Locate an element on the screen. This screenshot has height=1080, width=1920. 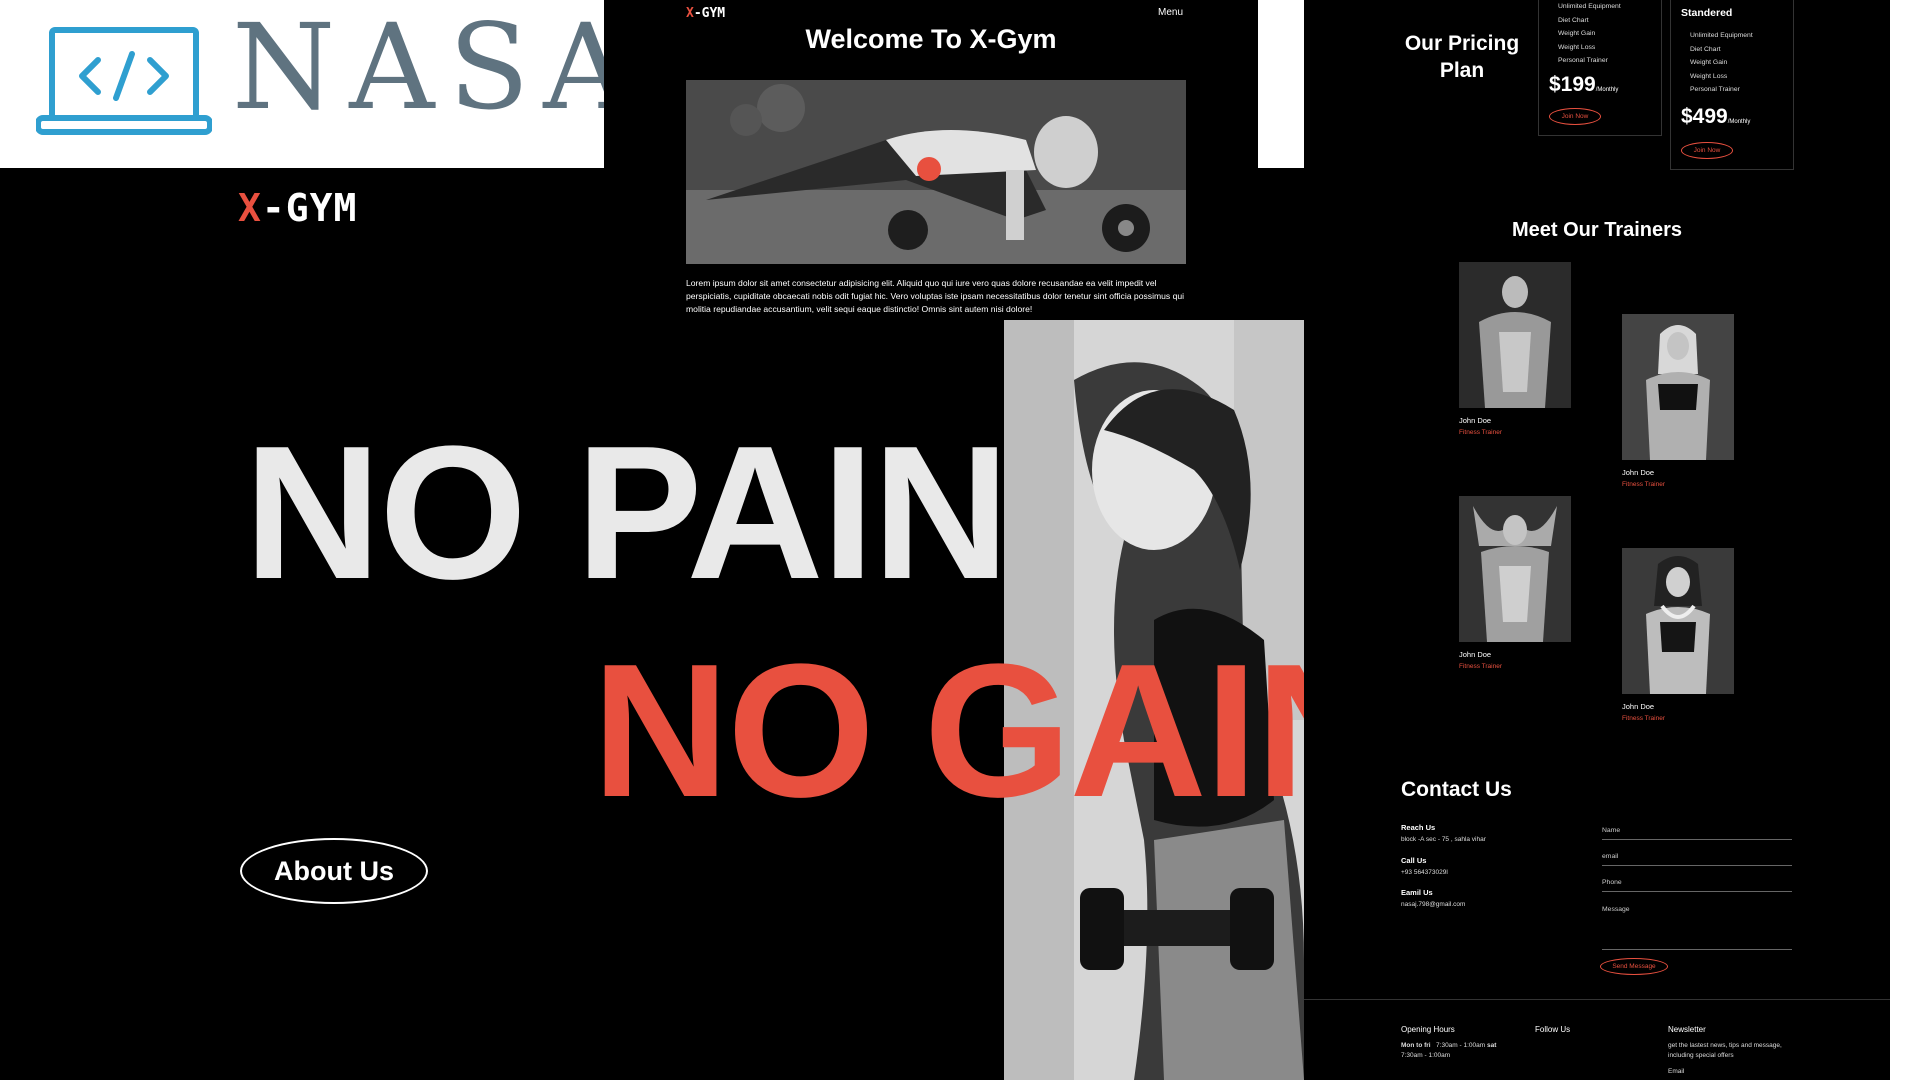
reach-us-label: Reach Us is located at coordinates (1418, 827).